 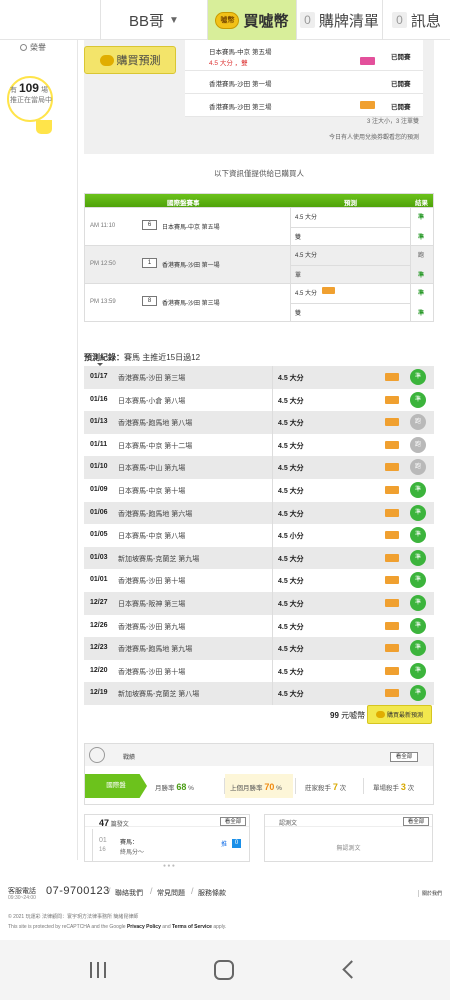 What do you see at coordinates (348, 838) in the screenshot?
I see `draft-box: 認測文 看全部 無認測文` at bounding box center [348, 838].